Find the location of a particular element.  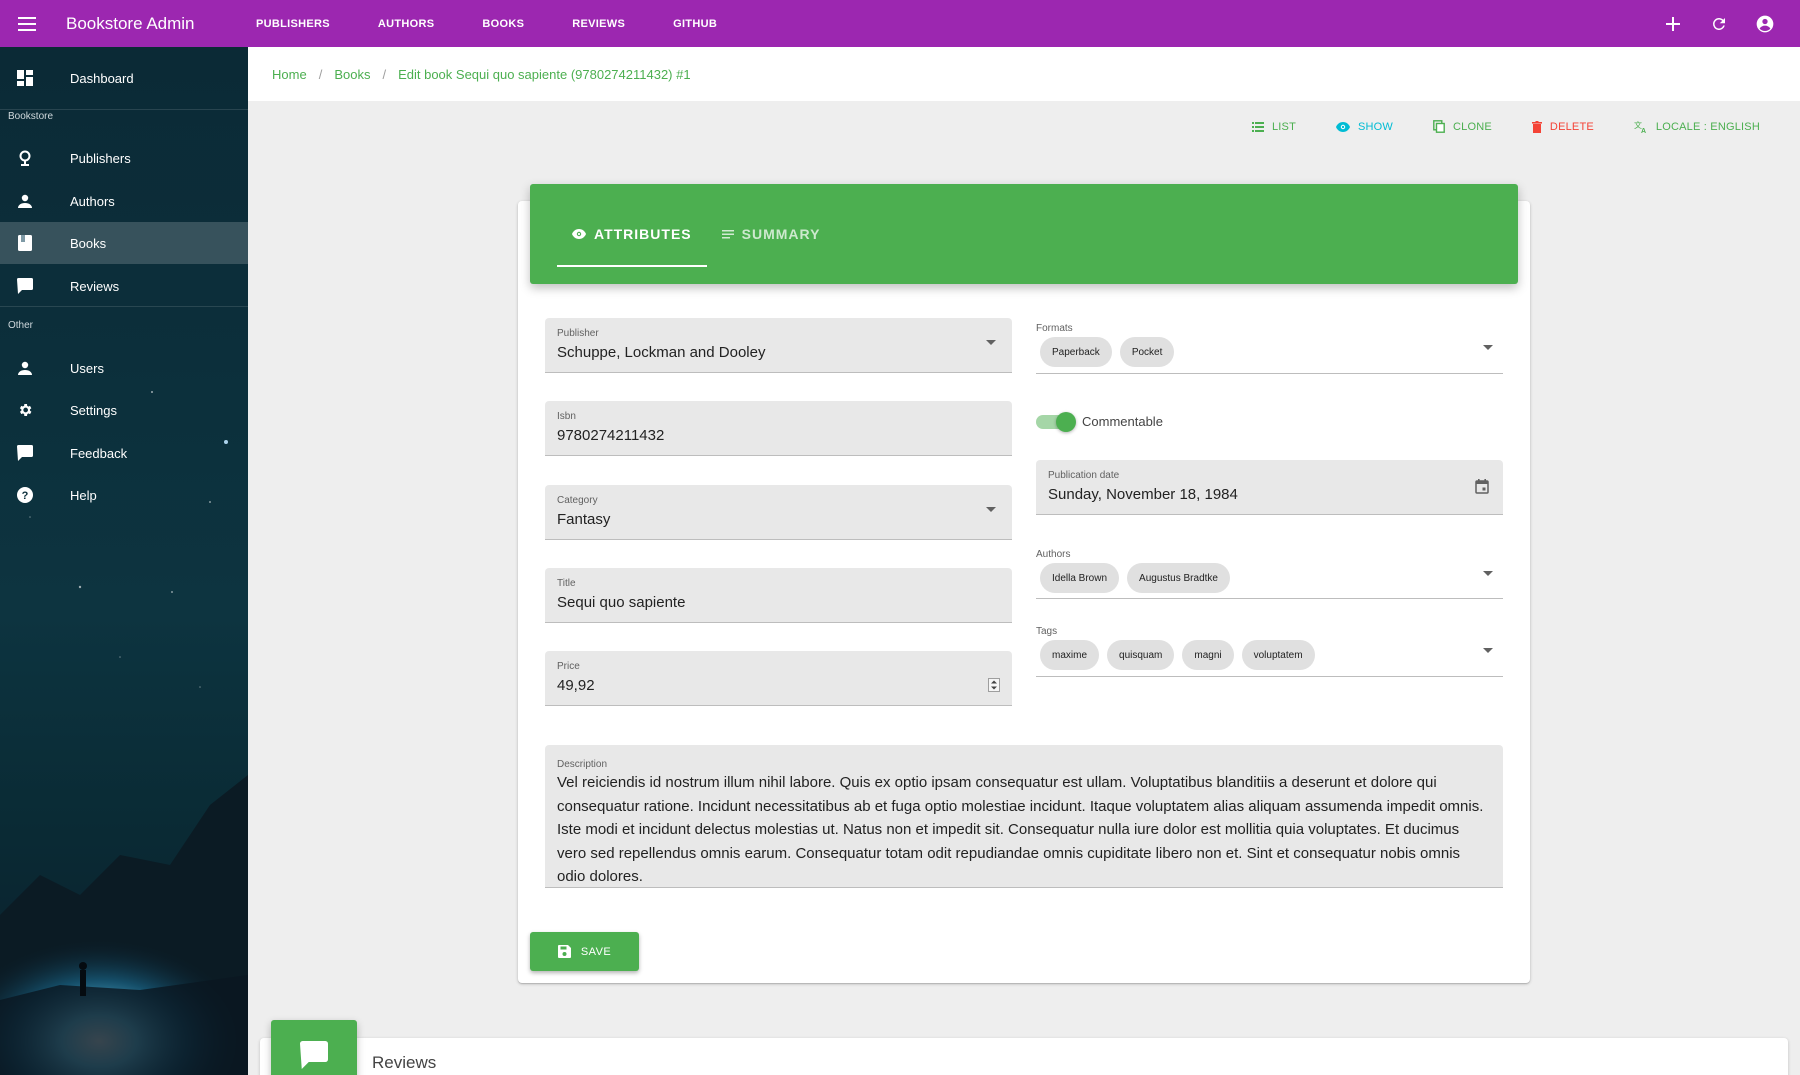

app-title: Bookstore Admin is located at coordinates (130, 23).